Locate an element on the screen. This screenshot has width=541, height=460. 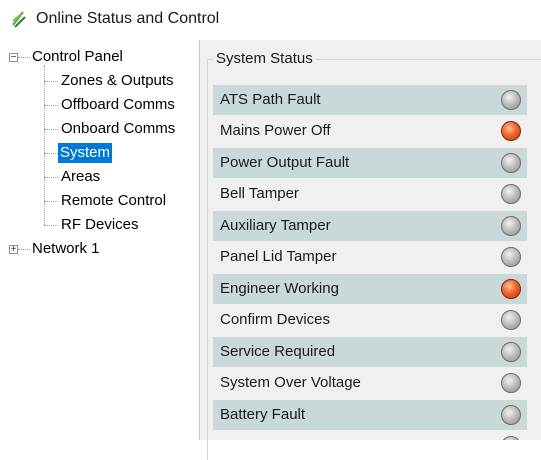
tree-node-rf-devices: RF Devices is located at coordinates (99, 225).